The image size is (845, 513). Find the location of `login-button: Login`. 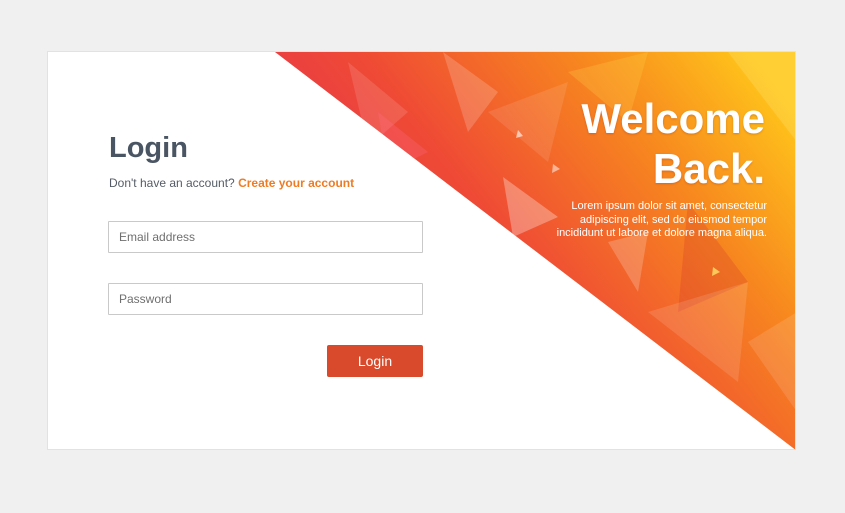

login-button: Login is located at coordinates (375, 361).